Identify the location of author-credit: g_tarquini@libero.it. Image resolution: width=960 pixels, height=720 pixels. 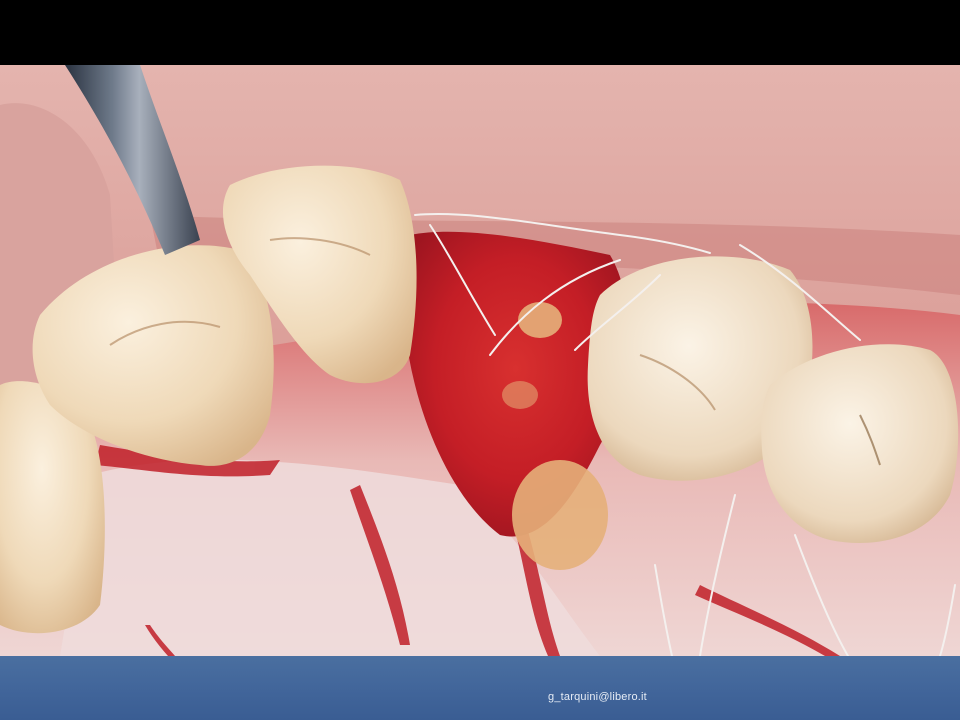
(597, 697).